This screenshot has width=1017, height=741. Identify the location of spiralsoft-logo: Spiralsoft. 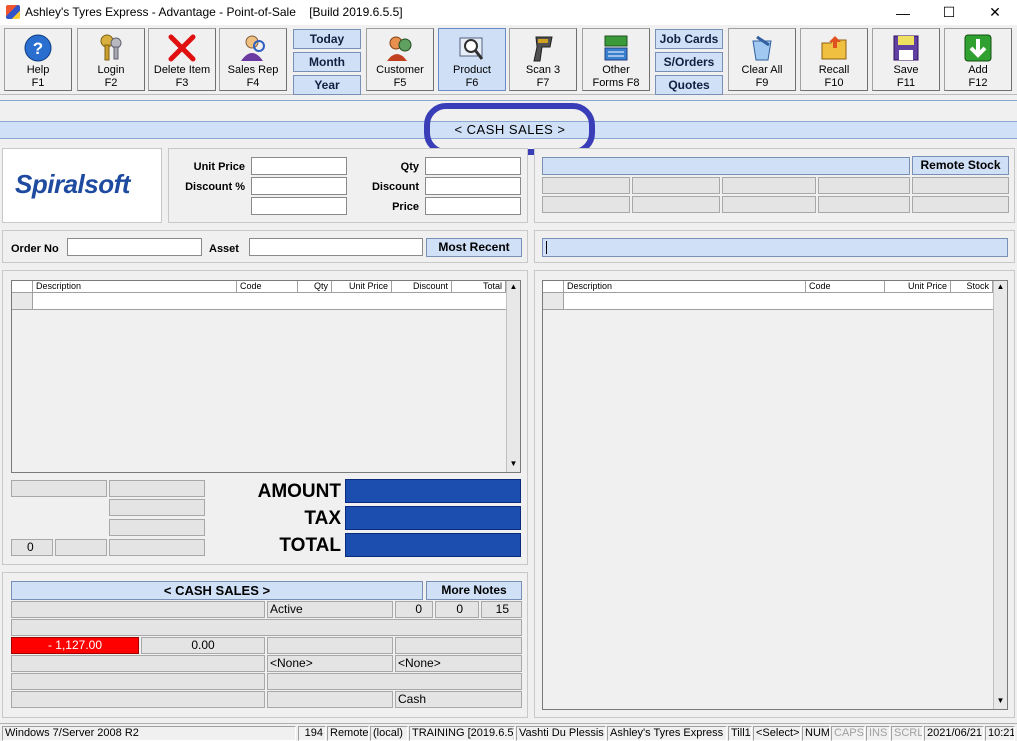
(72, 184).